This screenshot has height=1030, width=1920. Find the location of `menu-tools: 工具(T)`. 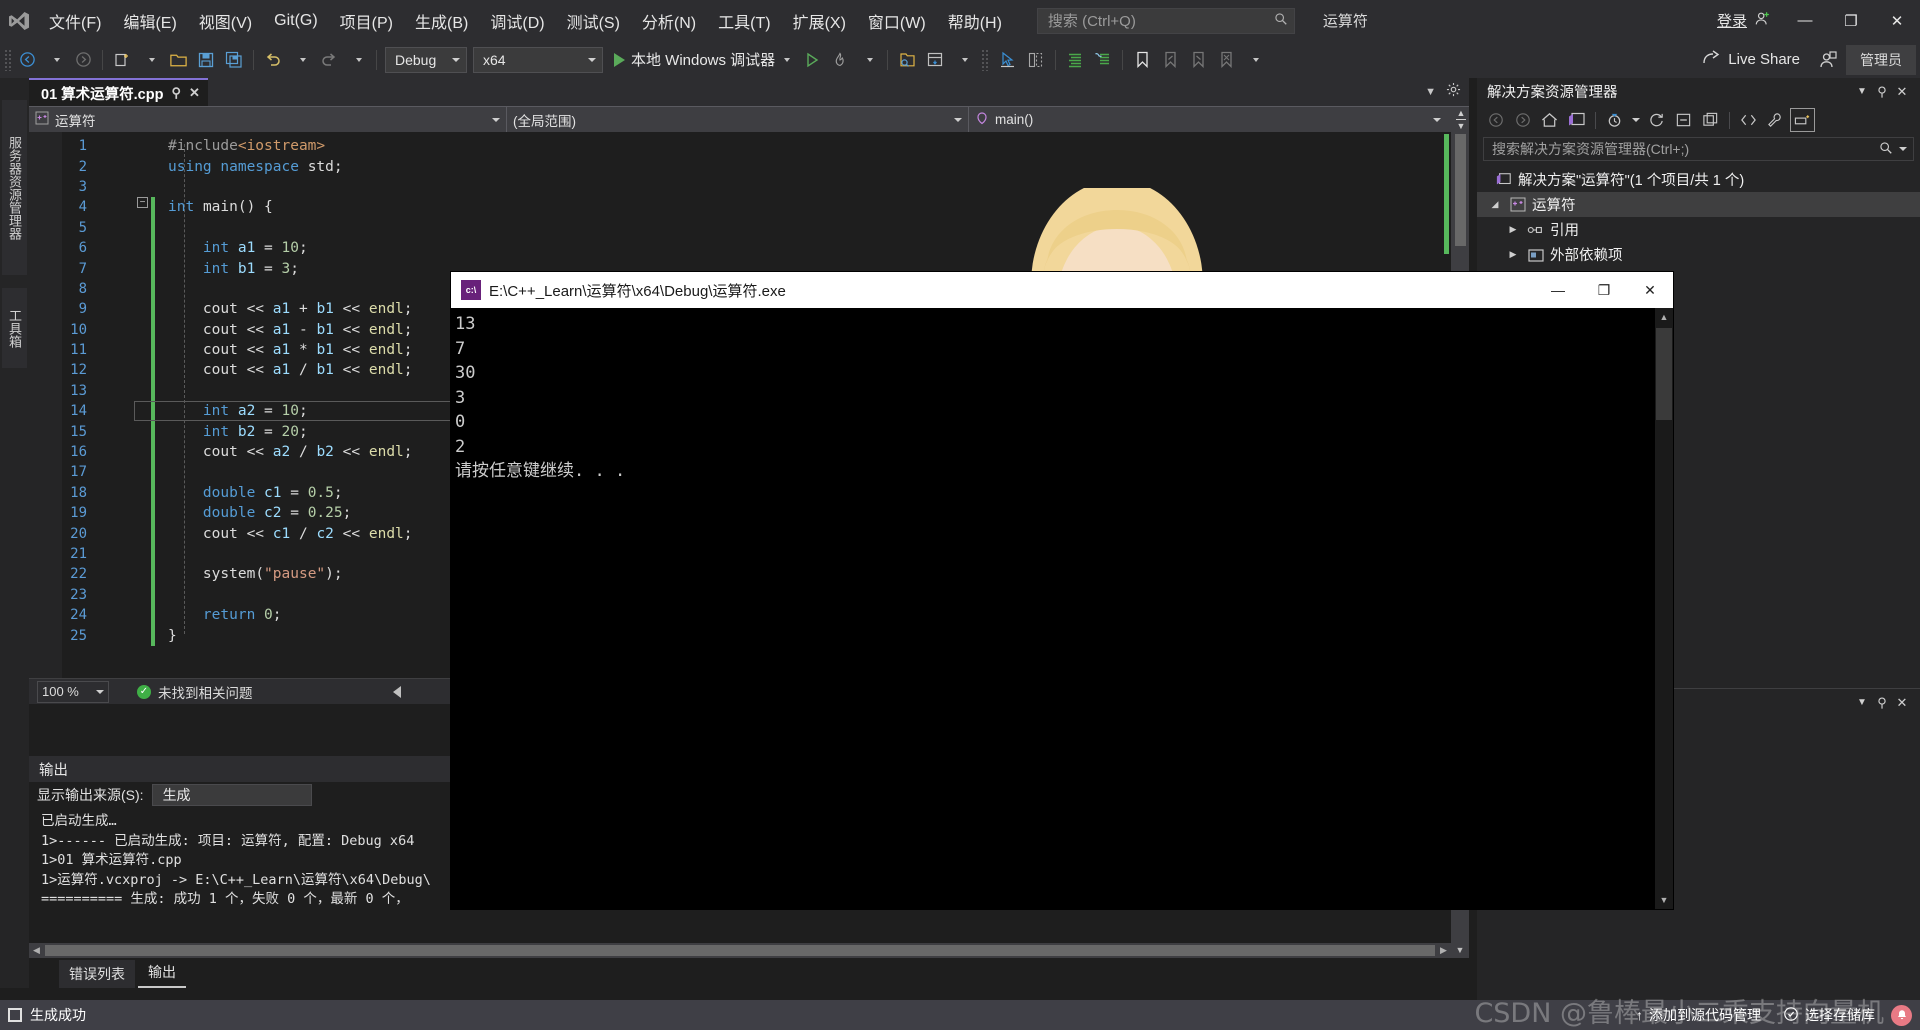

menu-tools: 工具(T) is located at coordinates (744, 20).